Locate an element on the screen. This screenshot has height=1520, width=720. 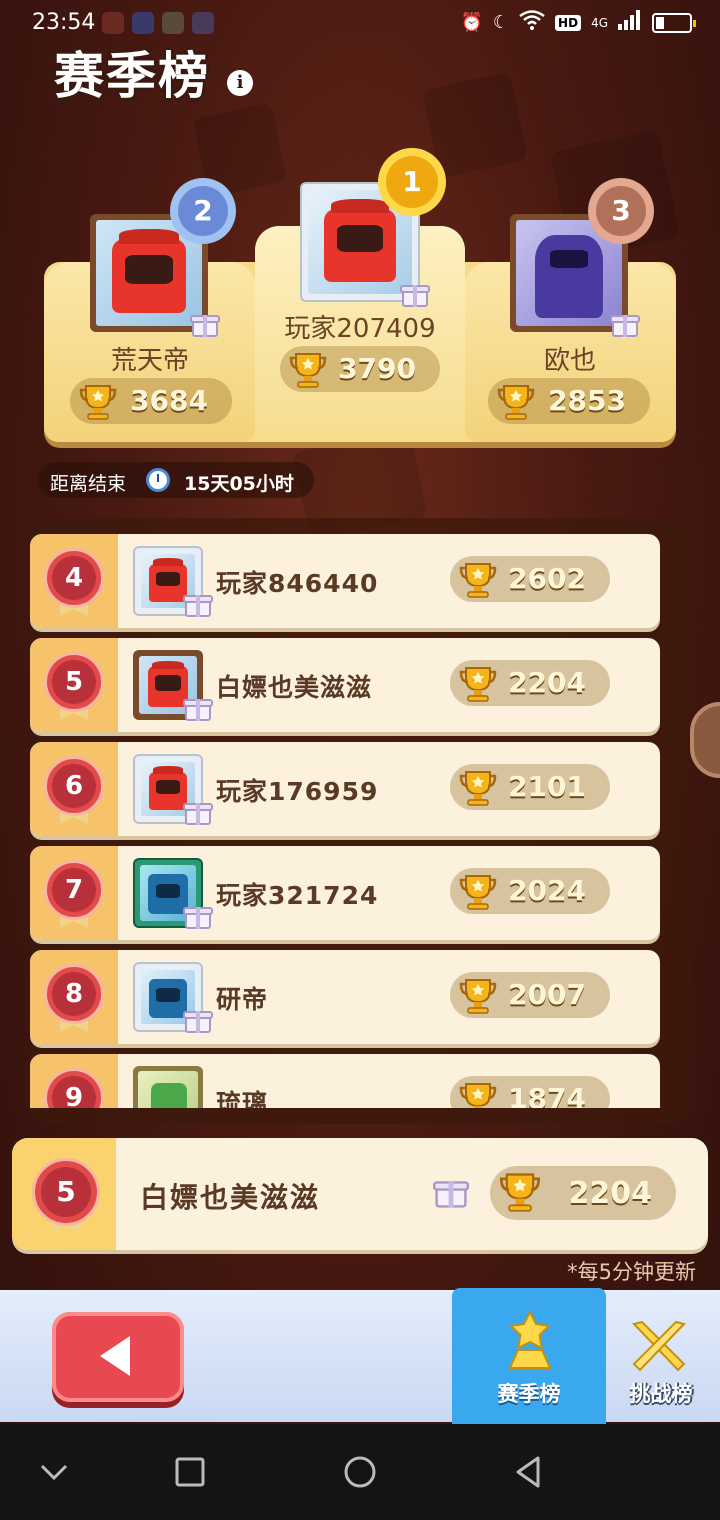
score-pill: 2101 is located at coordinates (530, 787).